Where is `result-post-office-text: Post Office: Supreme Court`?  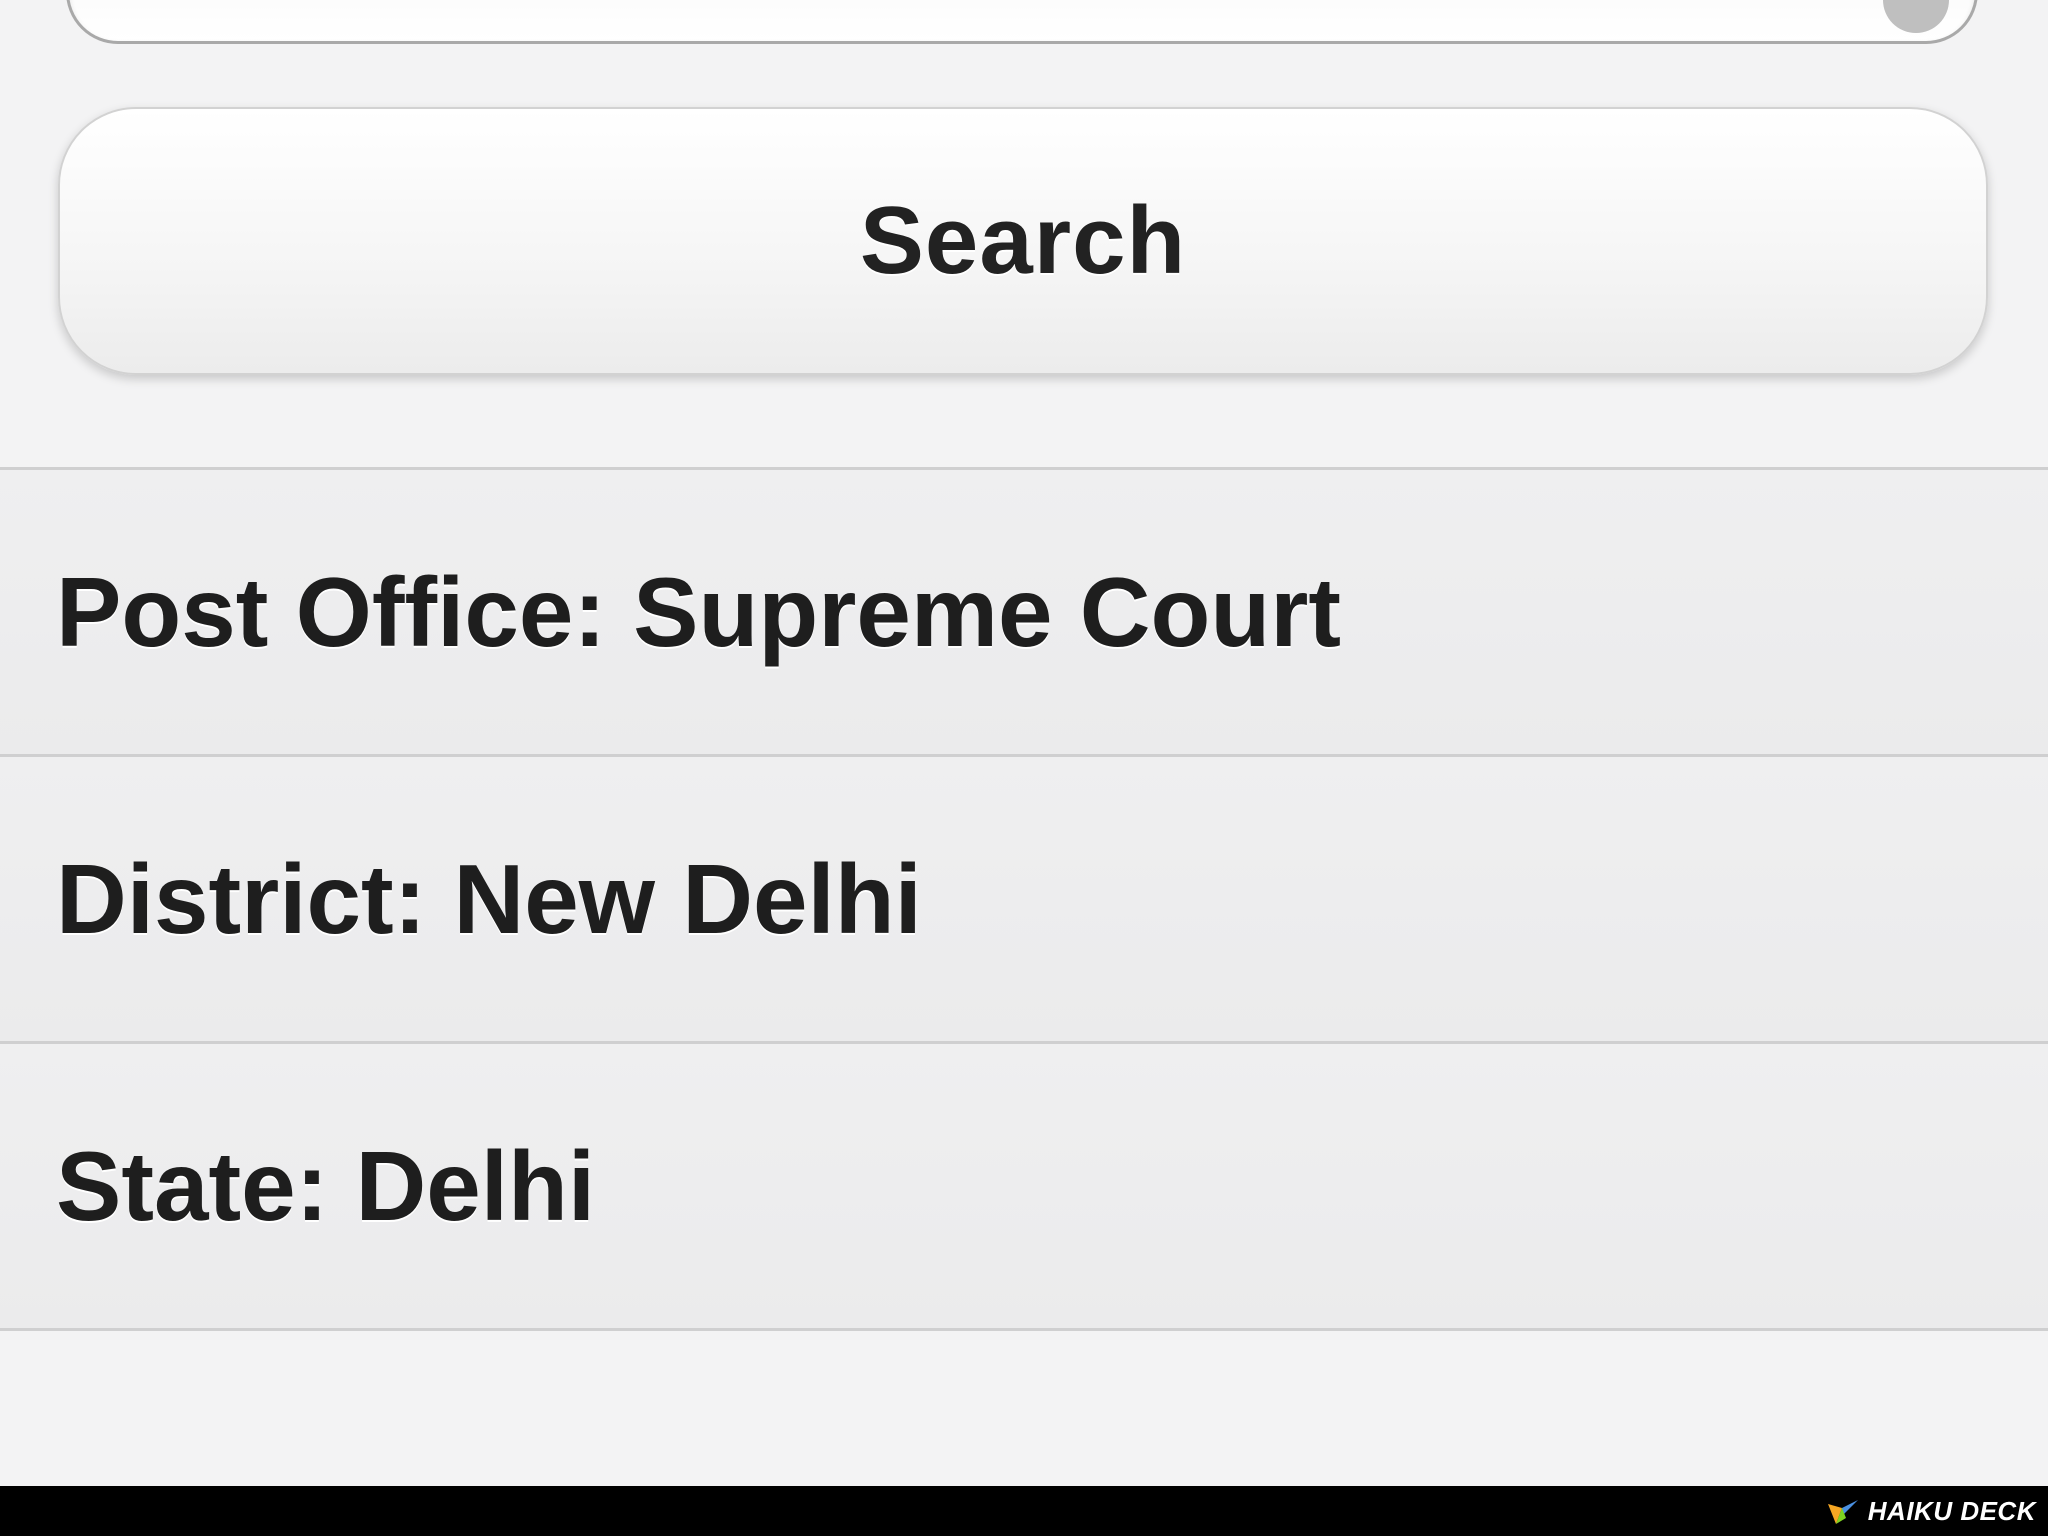
result-post-office-text: Post Office: Supreme Court is located at coordinates (699, 611).